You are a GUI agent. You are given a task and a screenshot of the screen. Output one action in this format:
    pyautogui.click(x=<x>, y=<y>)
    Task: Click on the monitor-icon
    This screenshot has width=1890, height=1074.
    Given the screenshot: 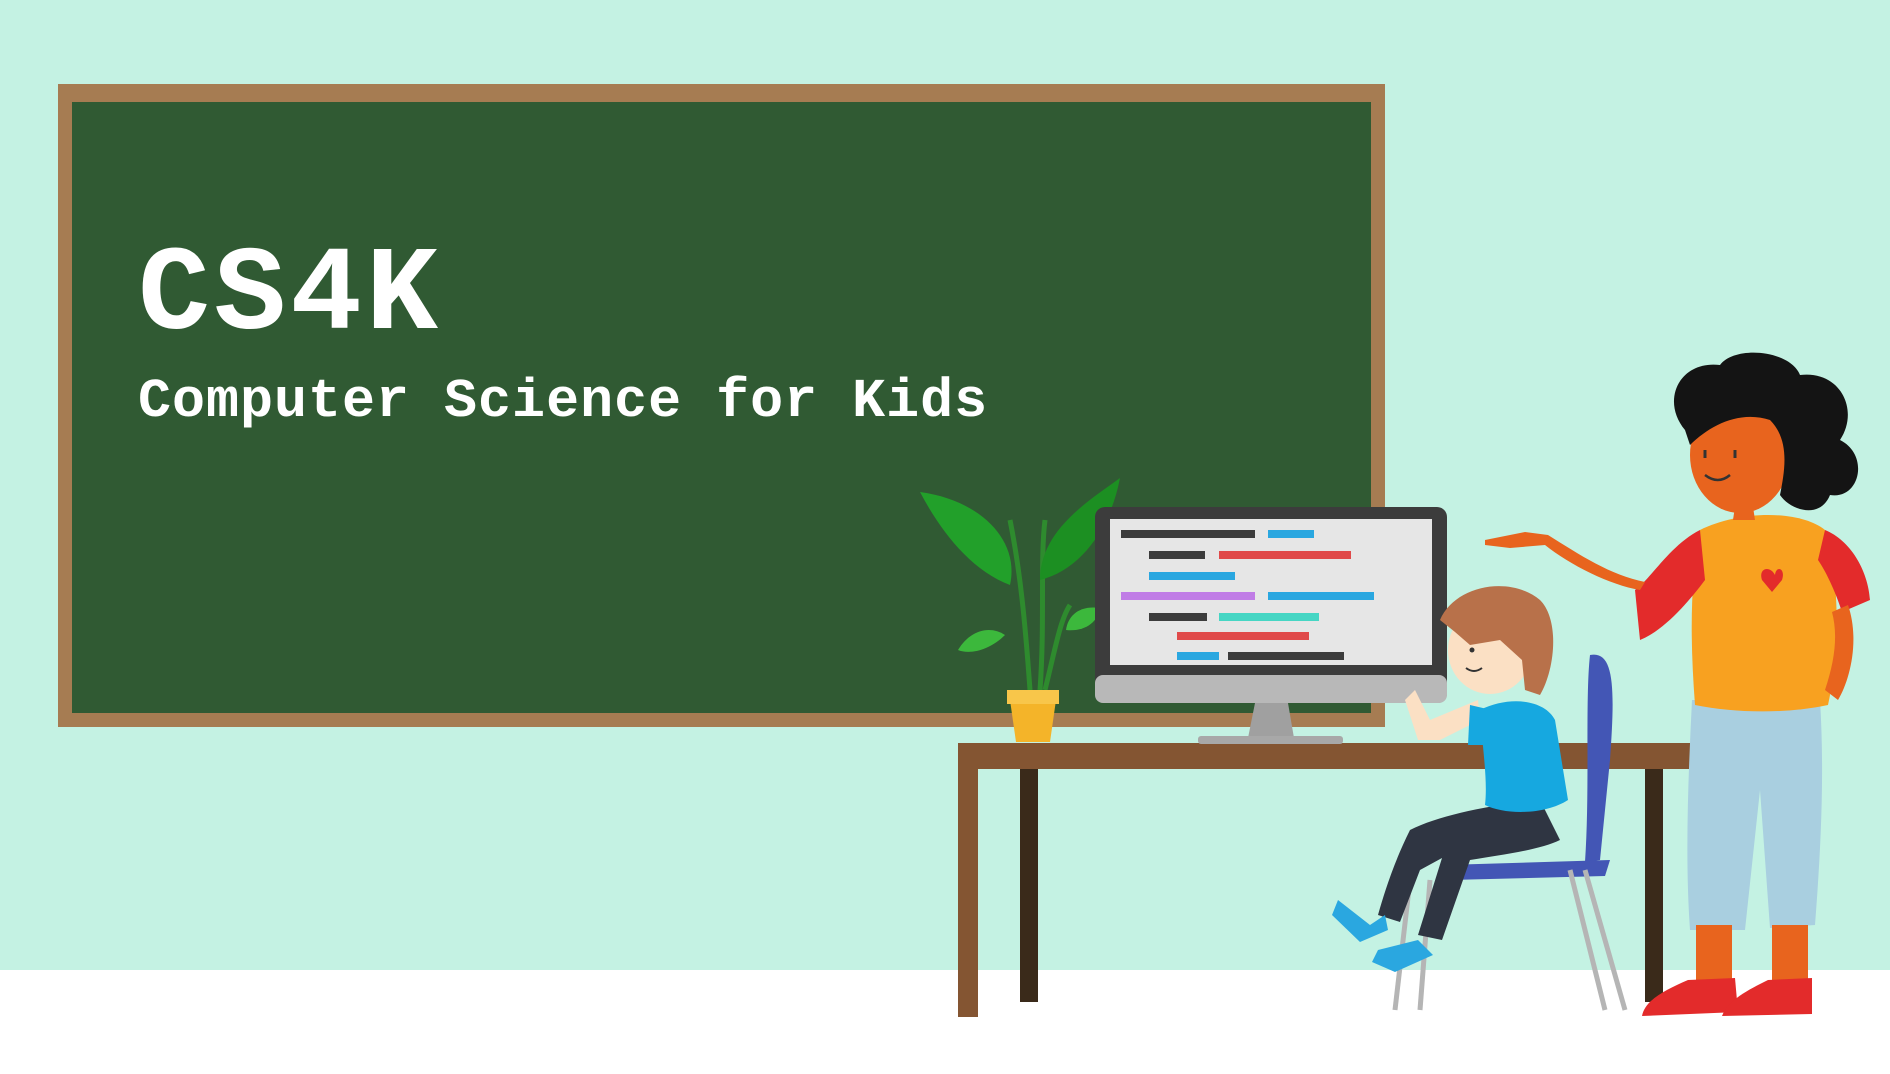 What is the action you would take?
    pyautogui.click(x=1271, y=625)
    